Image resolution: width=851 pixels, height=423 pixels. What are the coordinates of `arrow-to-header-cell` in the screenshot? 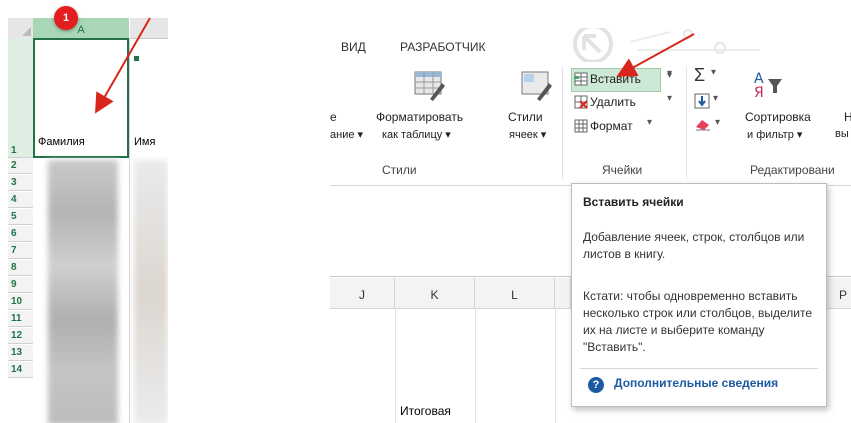 It's located at (123, 65).